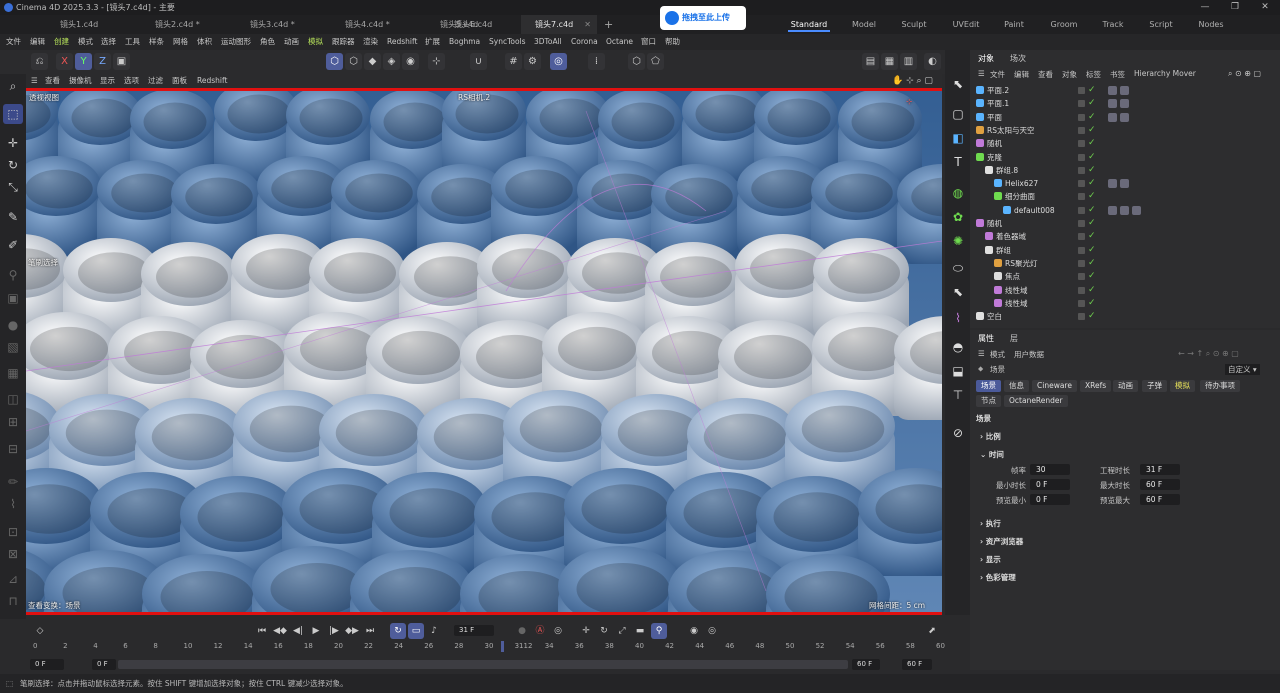 The image size is (1280, 693). What do you see at coordinates (587, 24) in the screenshot?
I see `close-tab-icon: ✕` at bounding box center [587, 24].